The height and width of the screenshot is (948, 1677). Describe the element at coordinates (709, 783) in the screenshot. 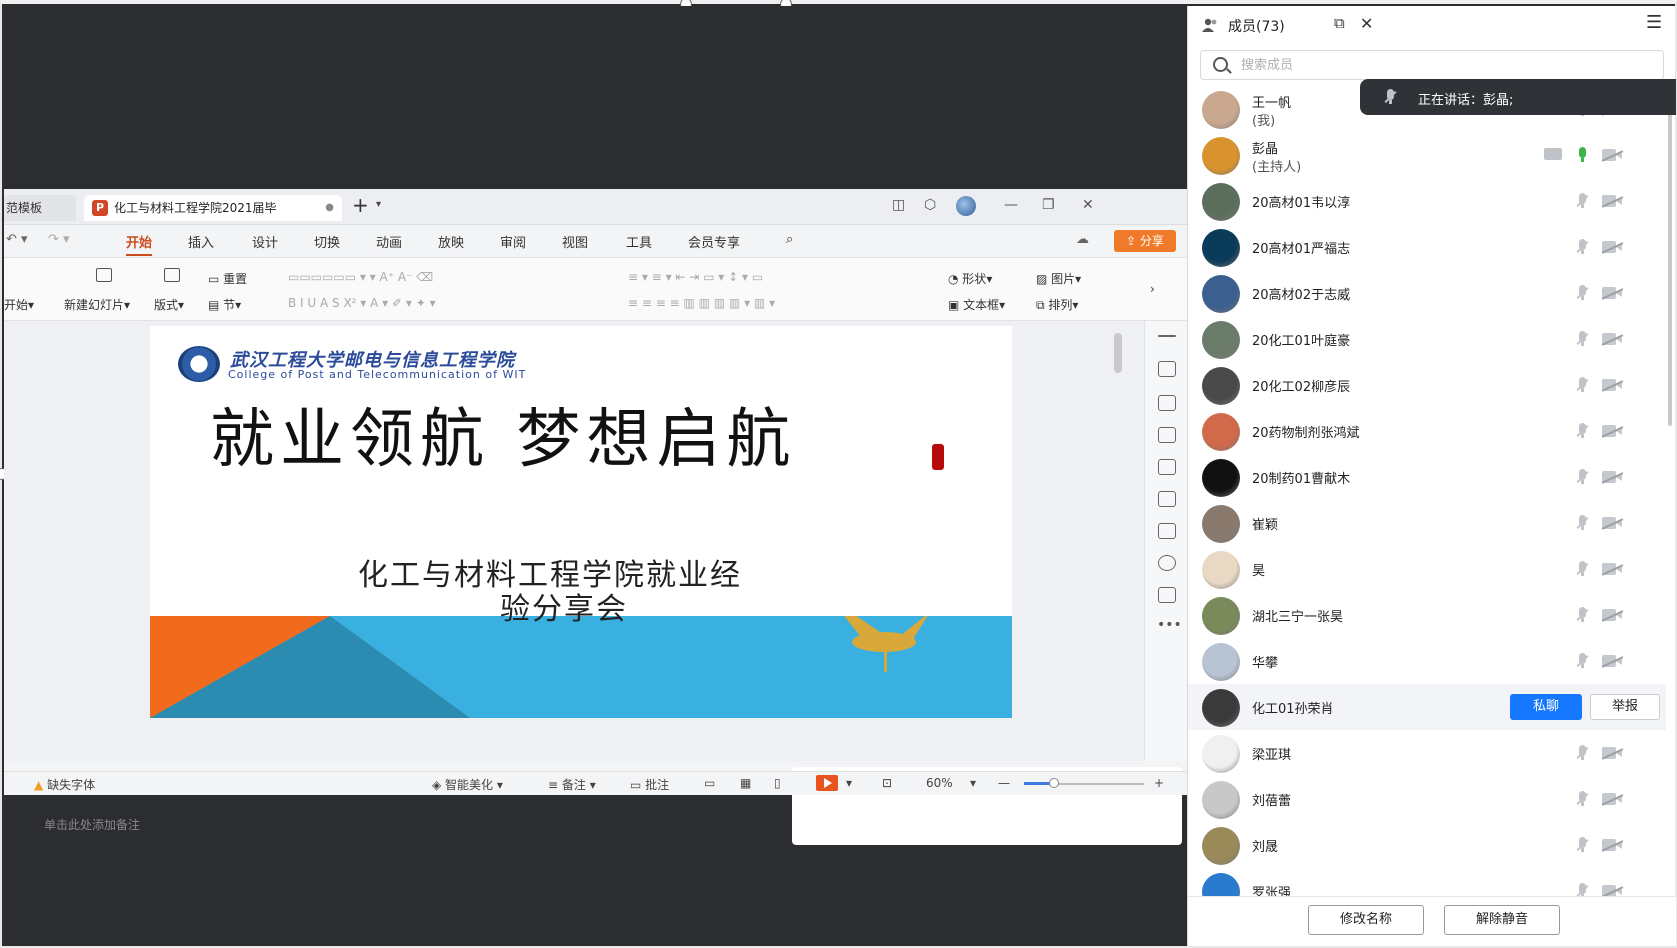

I see `normal-view-icon: ▭` at that location.